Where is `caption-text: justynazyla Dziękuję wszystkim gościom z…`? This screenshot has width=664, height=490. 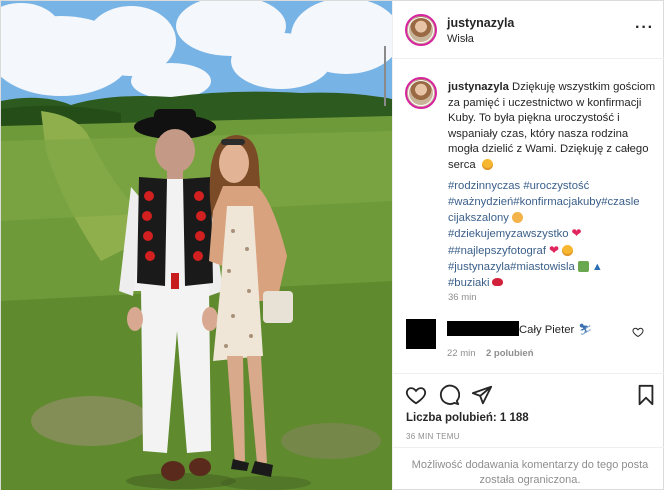
caption-text: justynazyla Dziękuję wszystkim gościom z… is located at coordinates (552, 126).